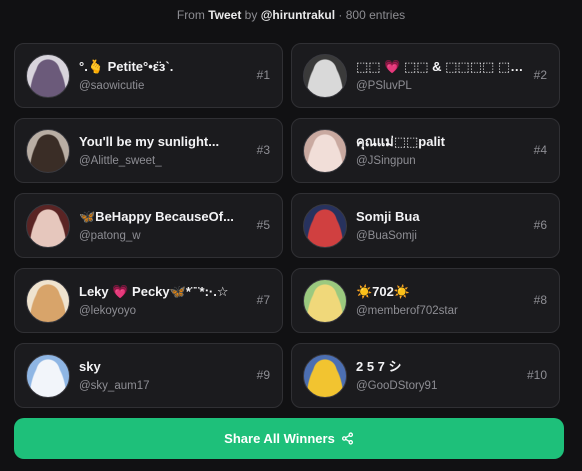 This screenshot has width=582, height=471. I want to click on winner-info: You'll be my sunlight... @Alittle_sweet_, so click(163, 151).